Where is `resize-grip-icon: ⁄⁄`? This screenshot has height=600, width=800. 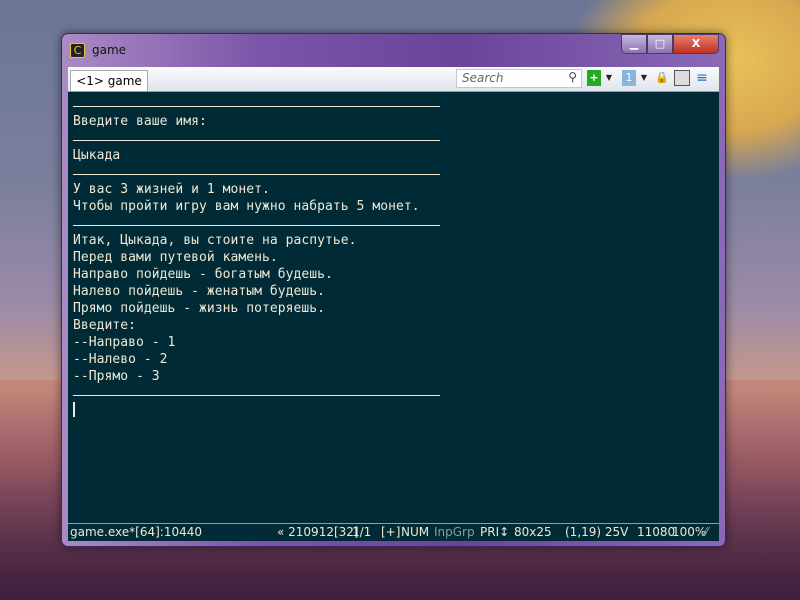 resize-grip-icon: ⁄⁄ is located at coordinates (706, 532).